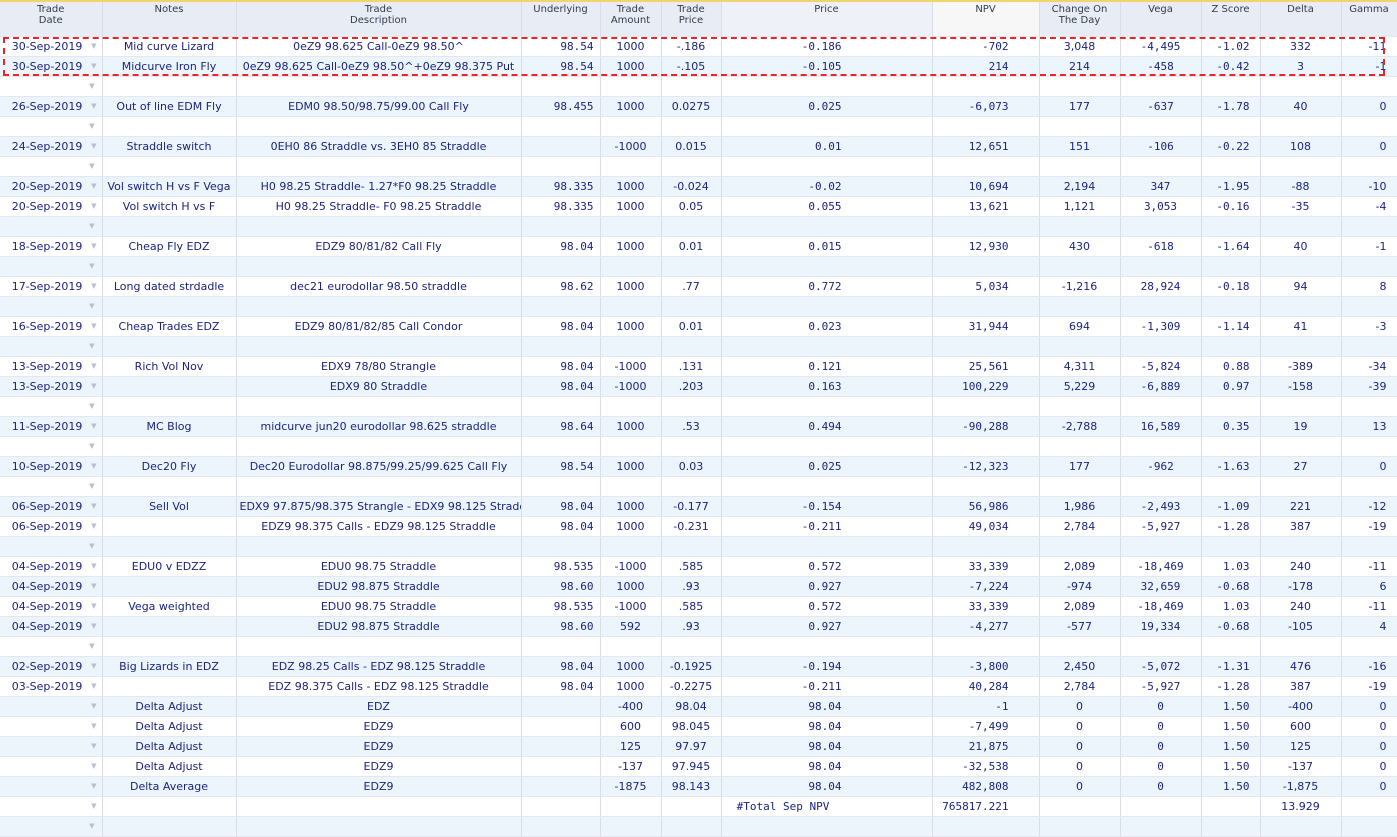 Image resolution: width=1397 pixels, height=837 pixels. What do you see at coordinates (986, 526) in the screenshot?
I see `cell-npv: 49,034` at bounding box center [986, 526].